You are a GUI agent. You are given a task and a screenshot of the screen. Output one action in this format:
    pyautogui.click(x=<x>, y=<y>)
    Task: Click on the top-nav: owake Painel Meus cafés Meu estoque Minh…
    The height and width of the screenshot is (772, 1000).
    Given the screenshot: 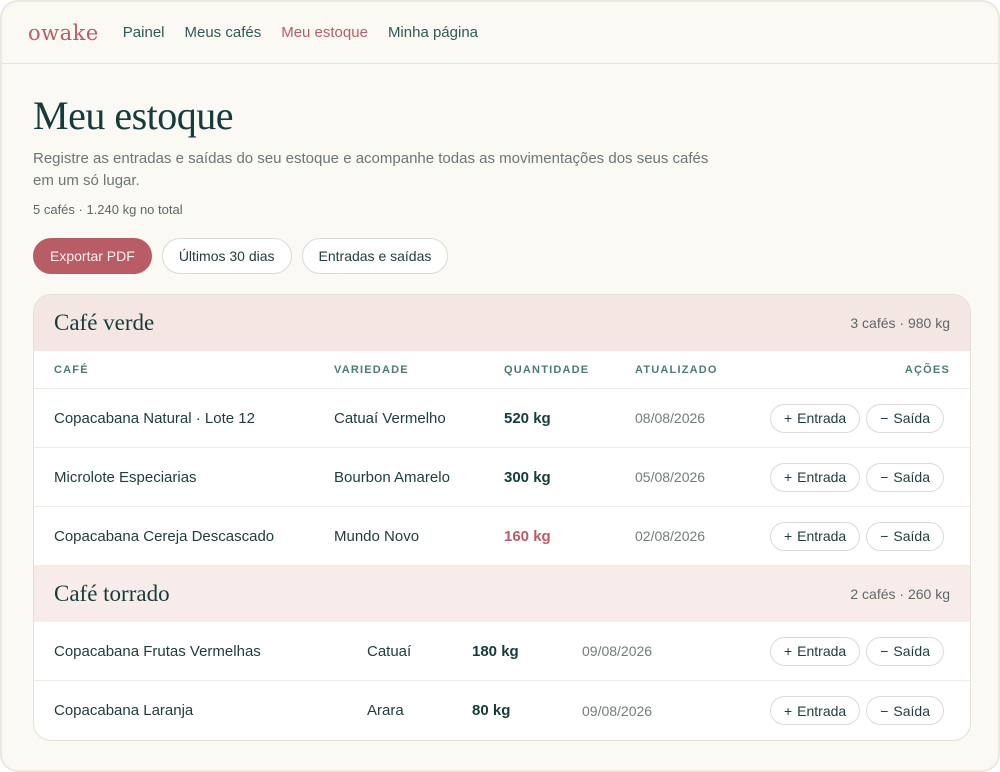 What is the action you would take?
    pyautogui.click(x=500, y=33)
    